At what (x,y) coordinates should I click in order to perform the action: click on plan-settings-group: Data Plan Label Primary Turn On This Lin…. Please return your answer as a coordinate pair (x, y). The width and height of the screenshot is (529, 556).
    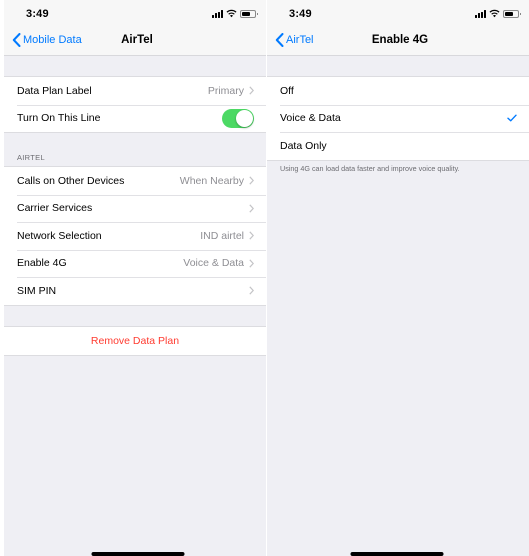
    Looking at the image, I should click on (135, 104).